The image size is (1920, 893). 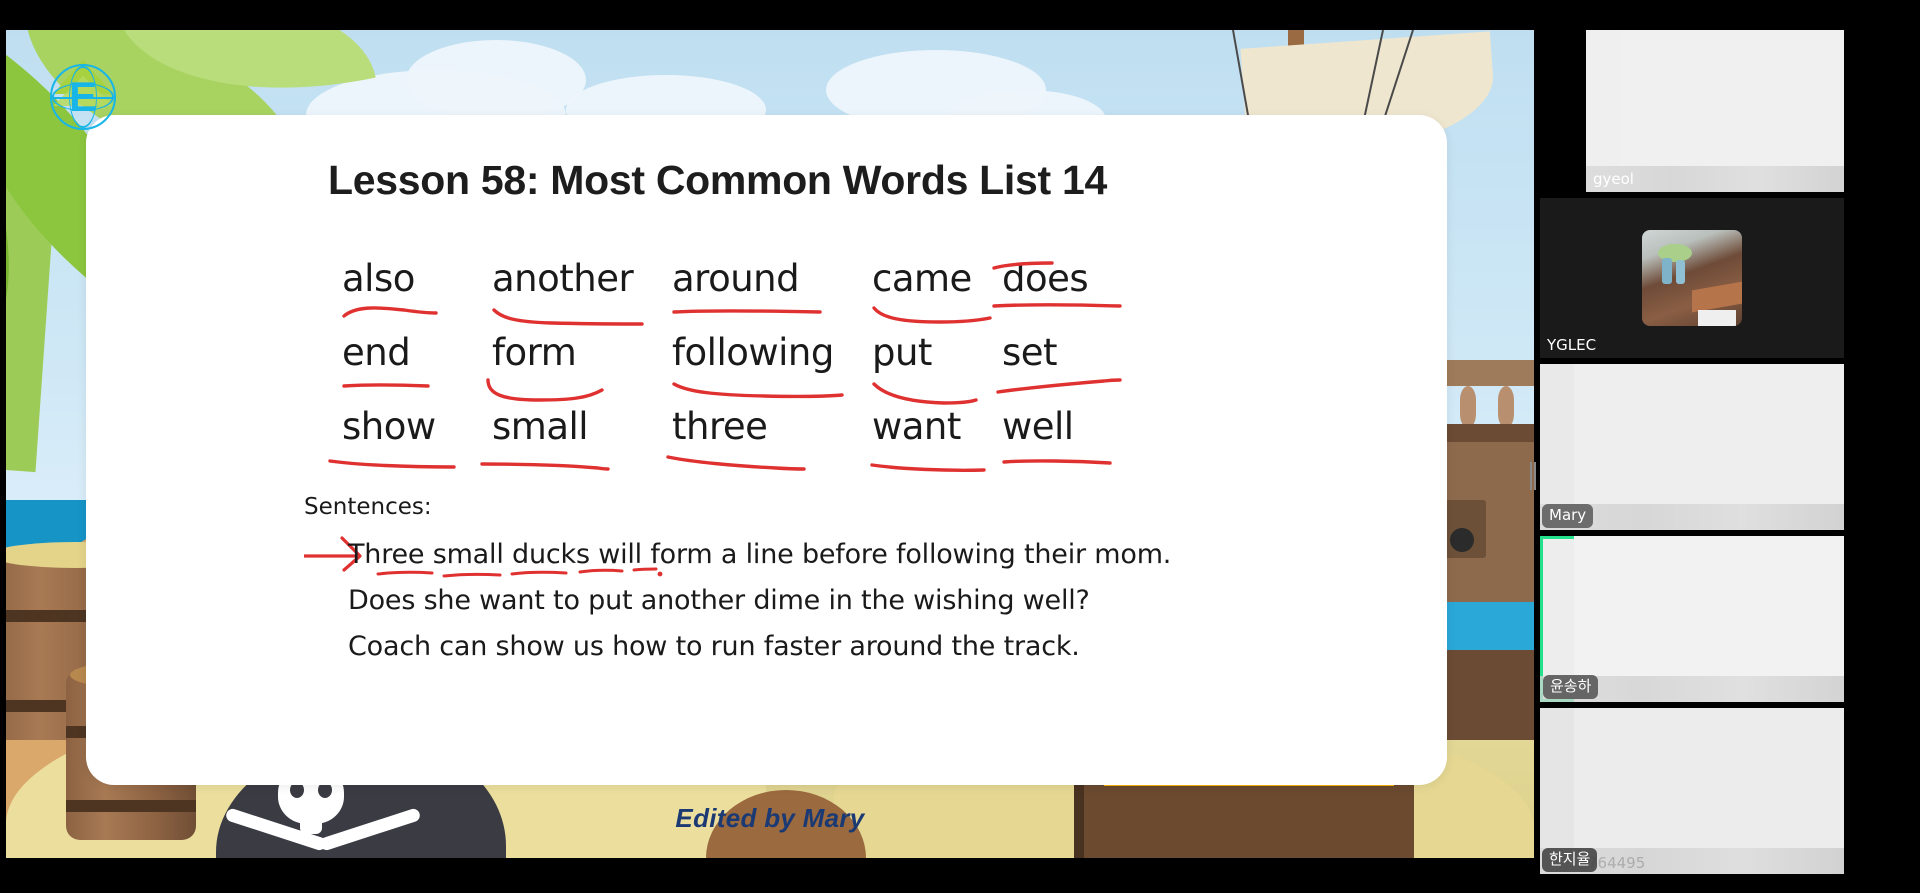 I want to click on vocabulary-word: set, so click(x=1030, y=352).